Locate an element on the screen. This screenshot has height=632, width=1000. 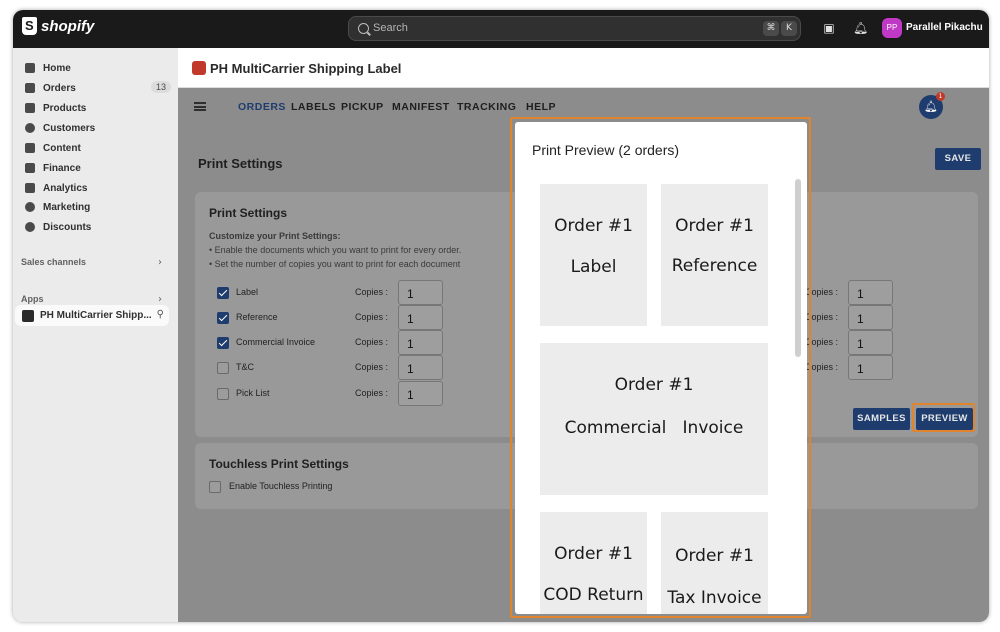
sidebar-item-home: Home is located at coordinates (96, 68).